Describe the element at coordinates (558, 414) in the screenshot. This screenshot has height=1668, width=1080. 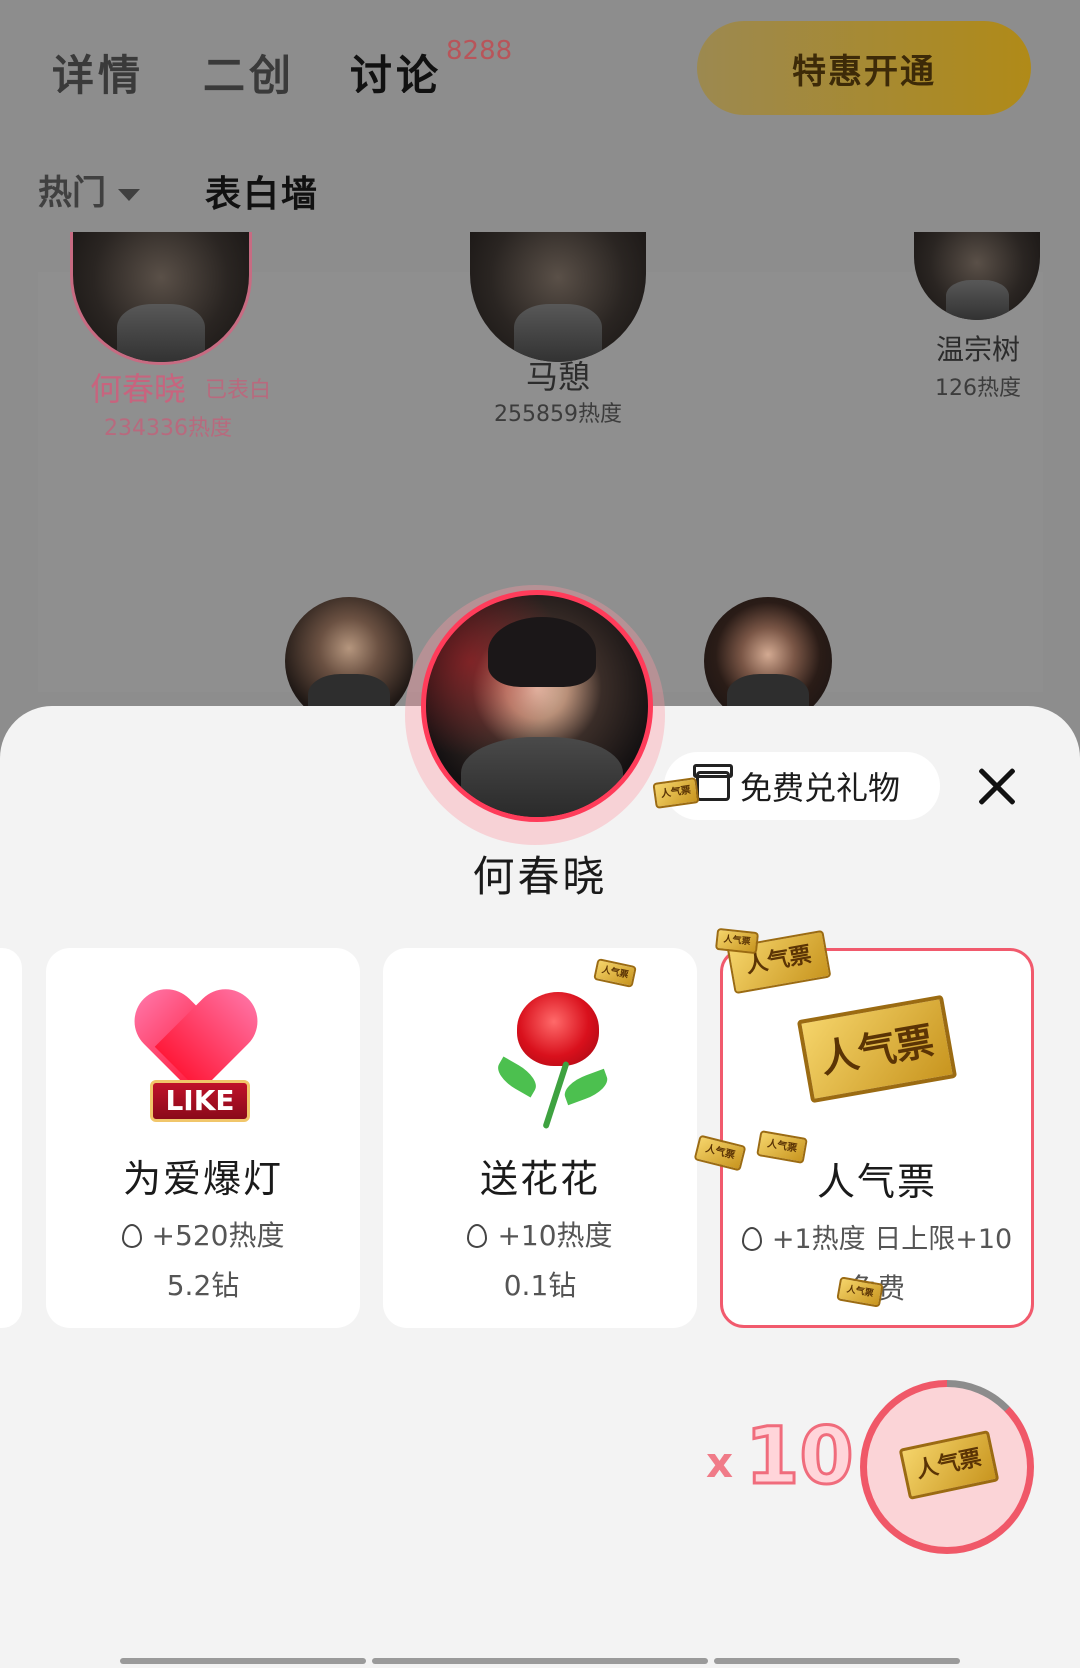
I see `character-heat: 255859热度` at that location.